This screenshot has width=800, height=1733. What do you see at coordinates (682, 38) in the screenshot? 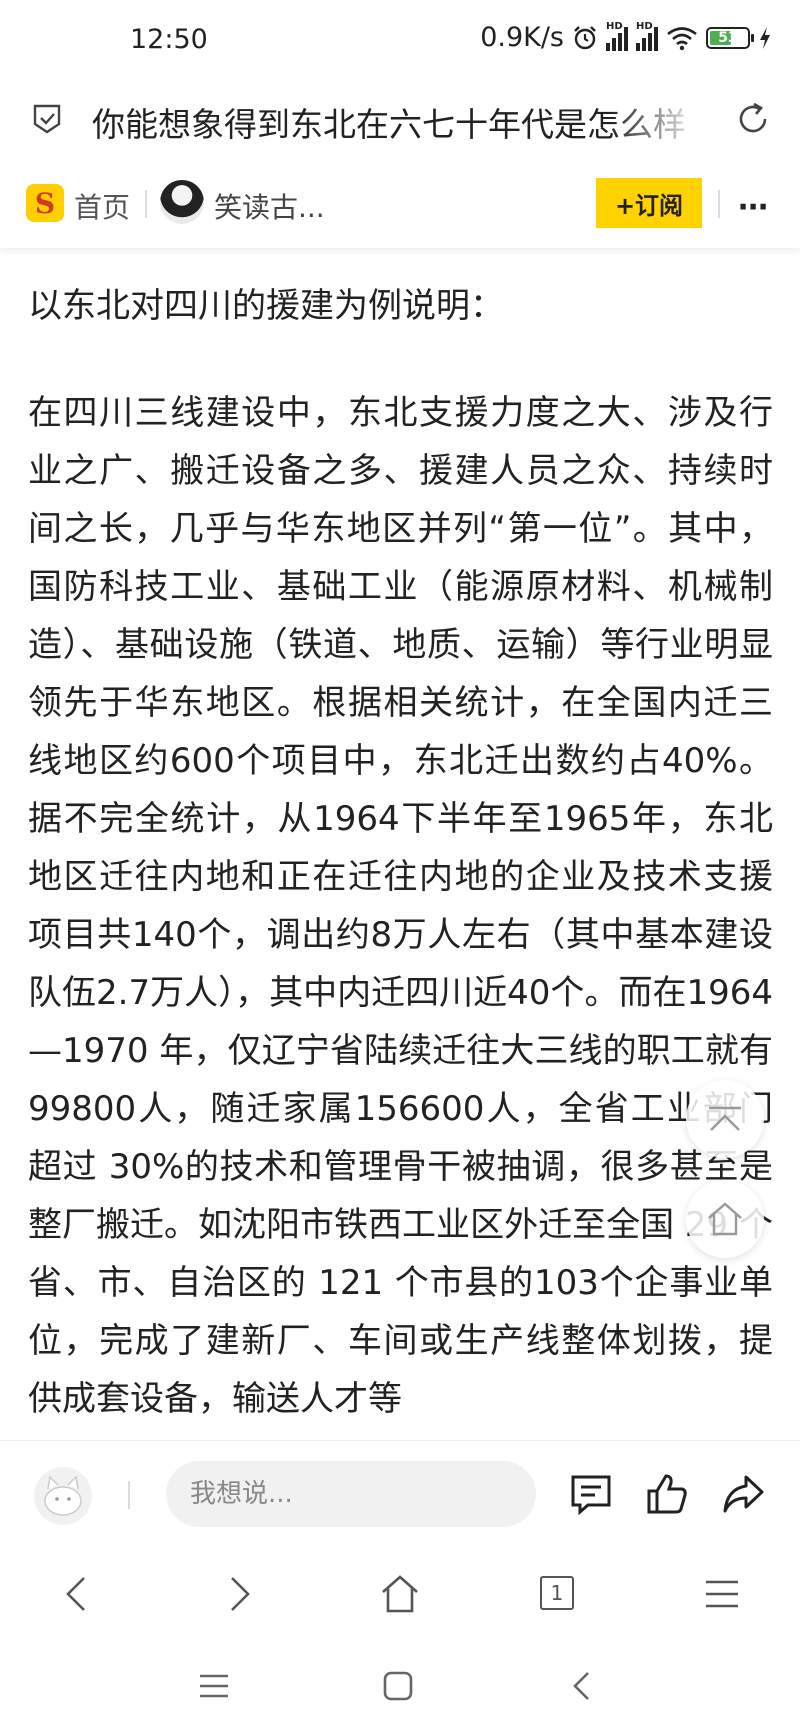
I see `wifi-icon` at bounding box center [682, 38].